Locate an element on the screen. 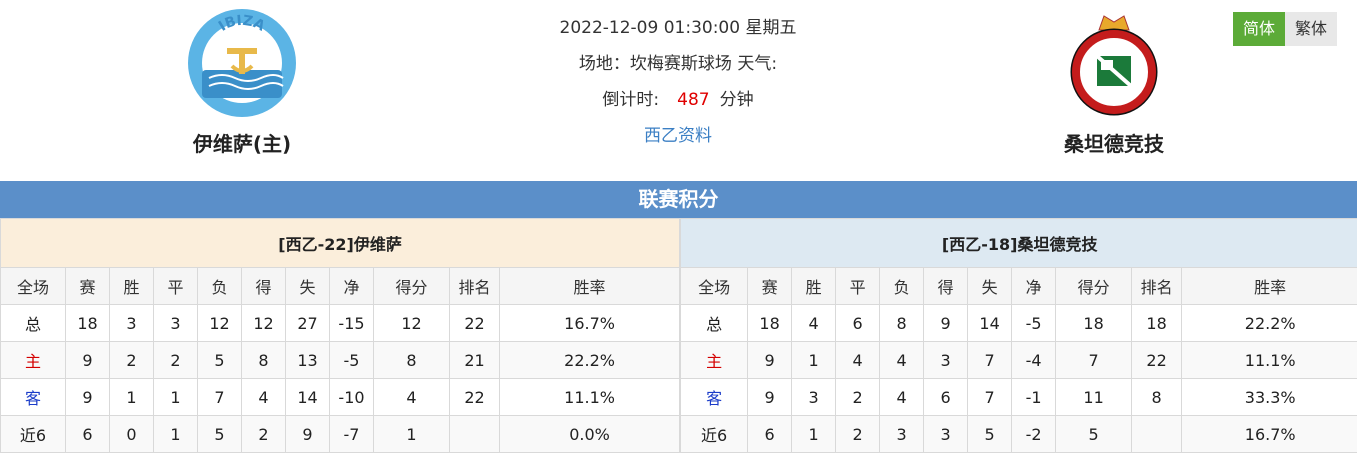 The height and width of the screenshot is (453, 1357). countdown: 倒计时: 487 分钟 is located at coordinates (678, 104).